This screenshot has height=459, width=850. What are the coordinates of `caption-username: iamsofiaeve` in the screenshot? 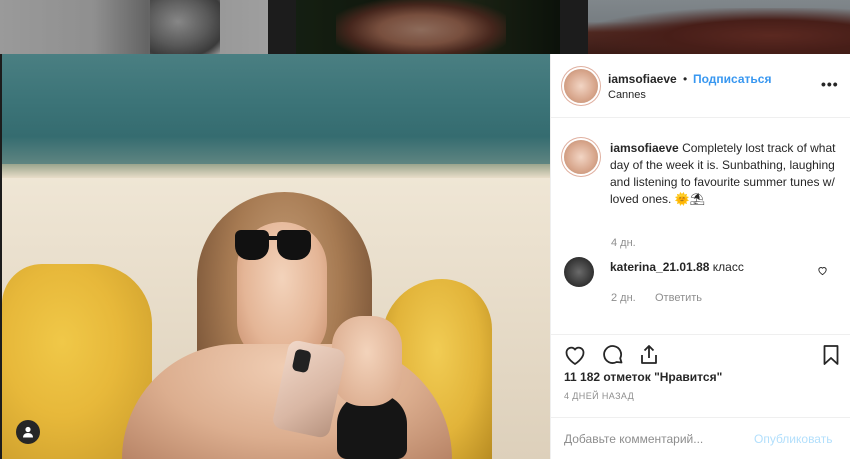 It's located at (644, 148).